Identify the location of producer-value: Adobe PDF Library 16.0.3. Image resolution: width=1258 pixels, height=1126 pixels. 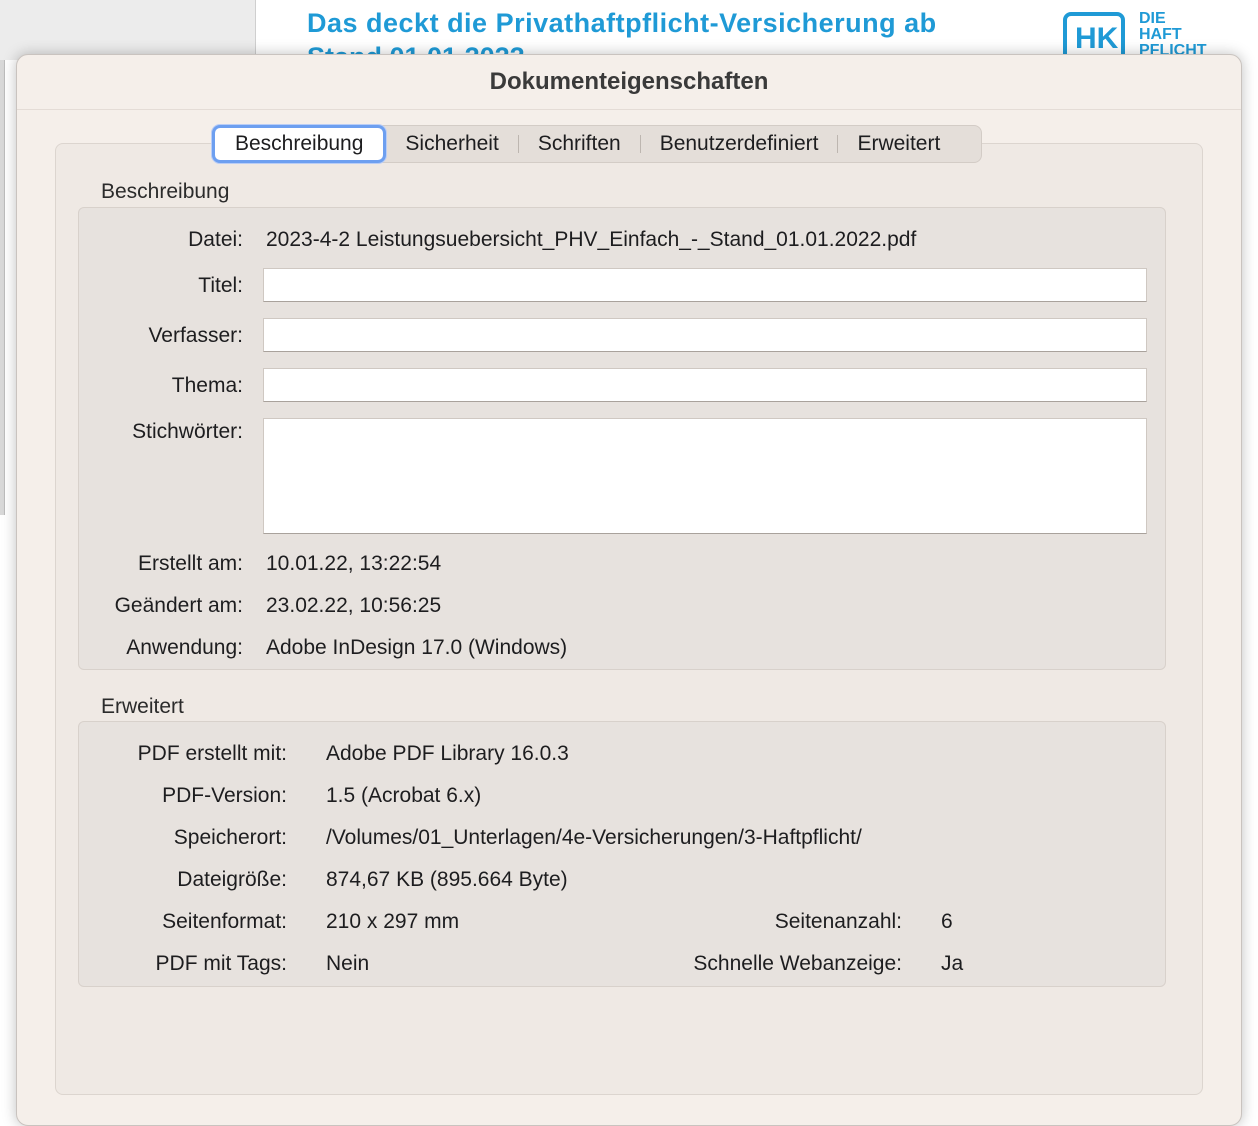
(447, 753).